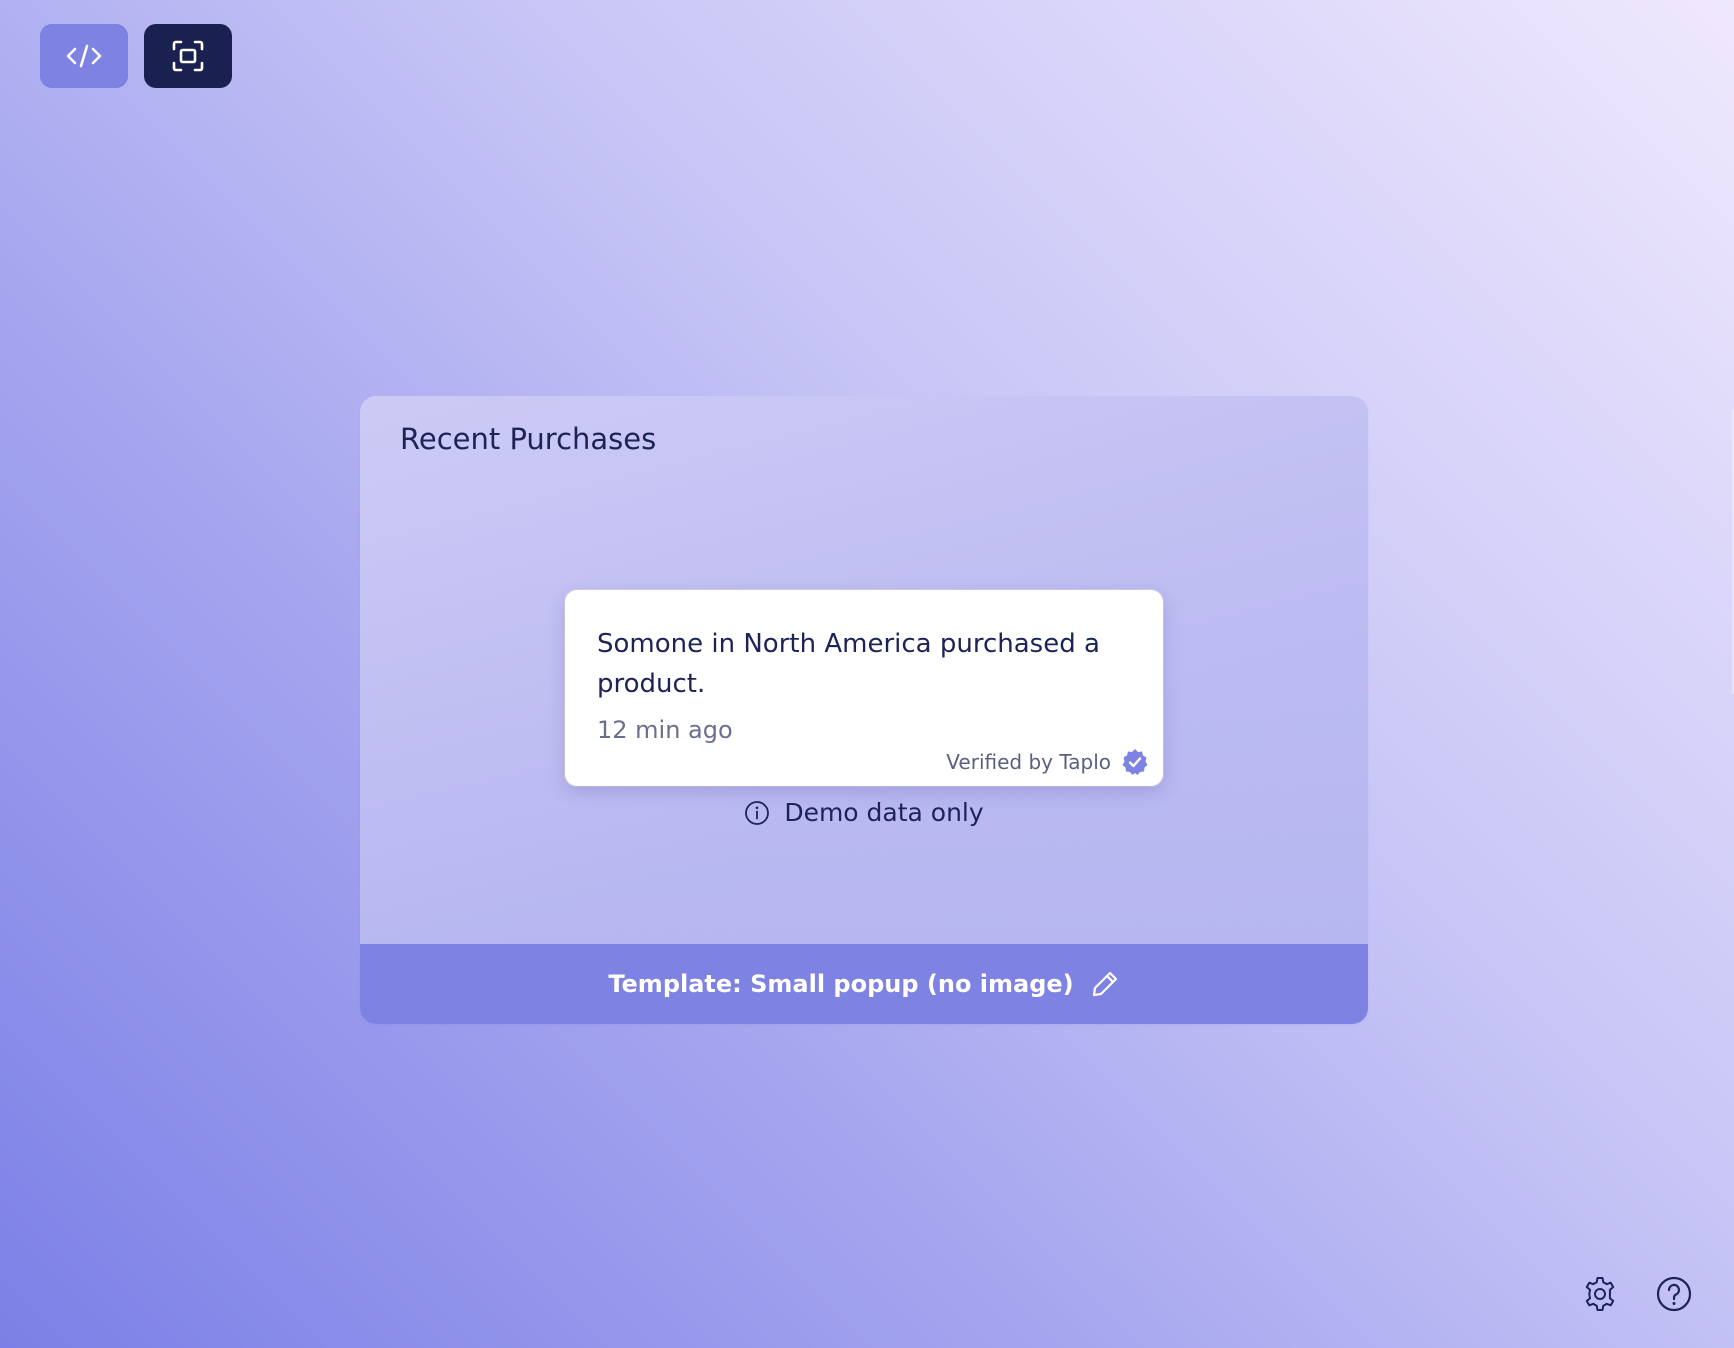 The height and width of the screenshot is (1348, 1734). I want to click on code-button, so click(84, 56).